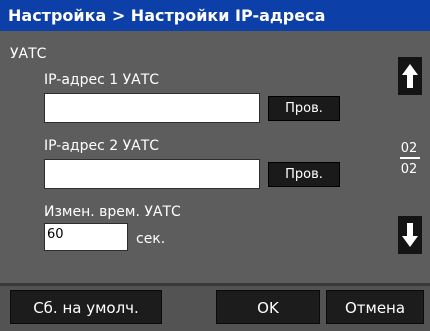  What do you see at coordinates (304, 174) in the screenshot?
I see `check-ip-2-button: Пров.` at bounding box center [304, 174].